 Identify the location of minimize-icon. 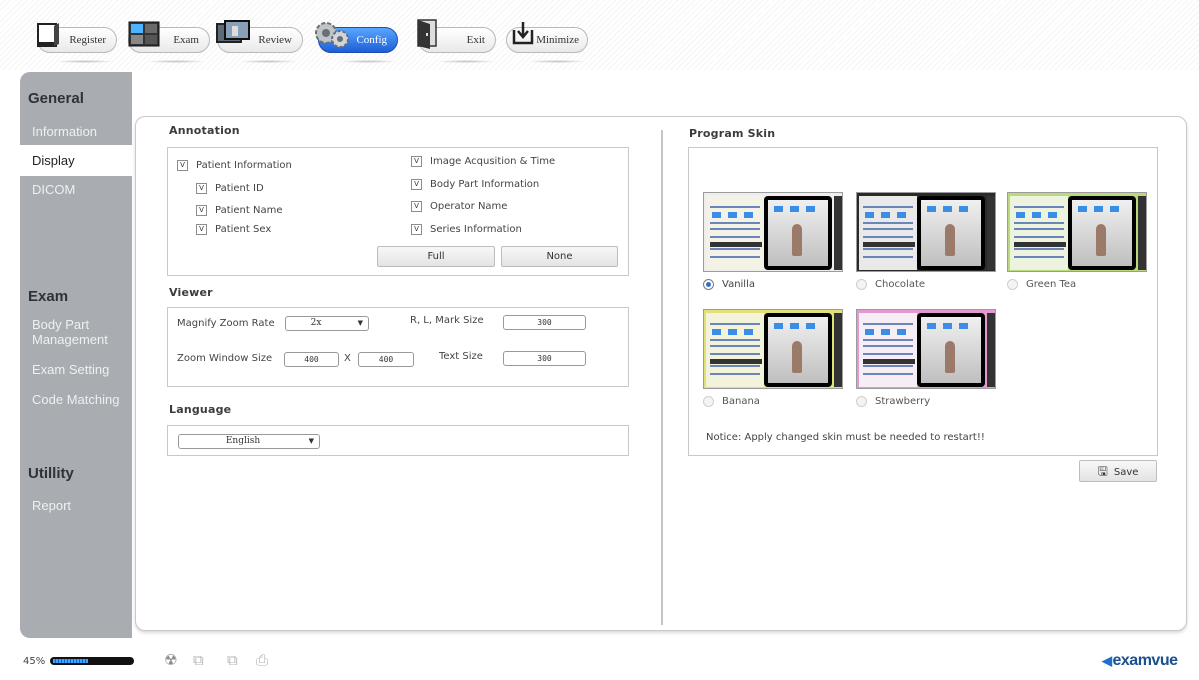
(523, 33).